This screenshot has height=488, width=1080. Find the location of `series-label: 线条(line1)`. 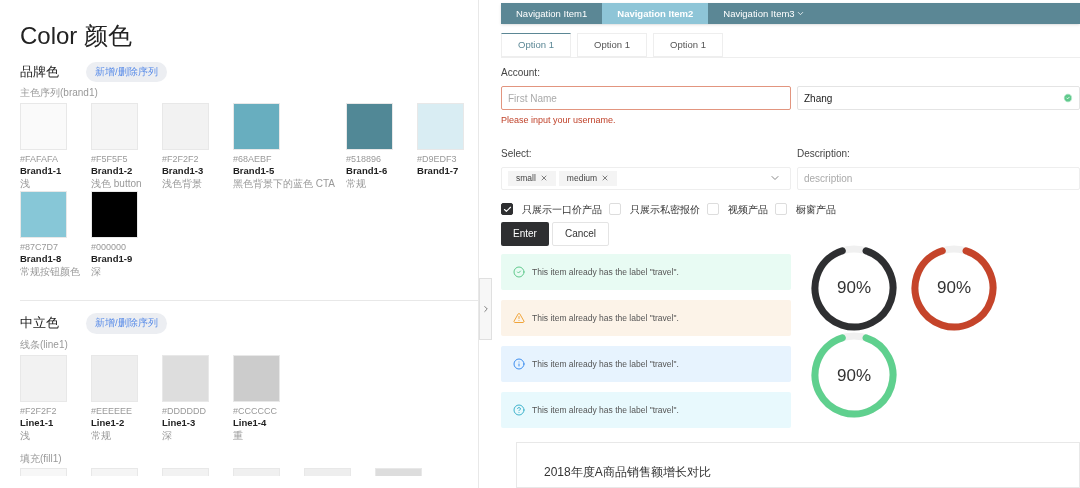

series-label: 线条(line1) is located at coordinates (44, 344).